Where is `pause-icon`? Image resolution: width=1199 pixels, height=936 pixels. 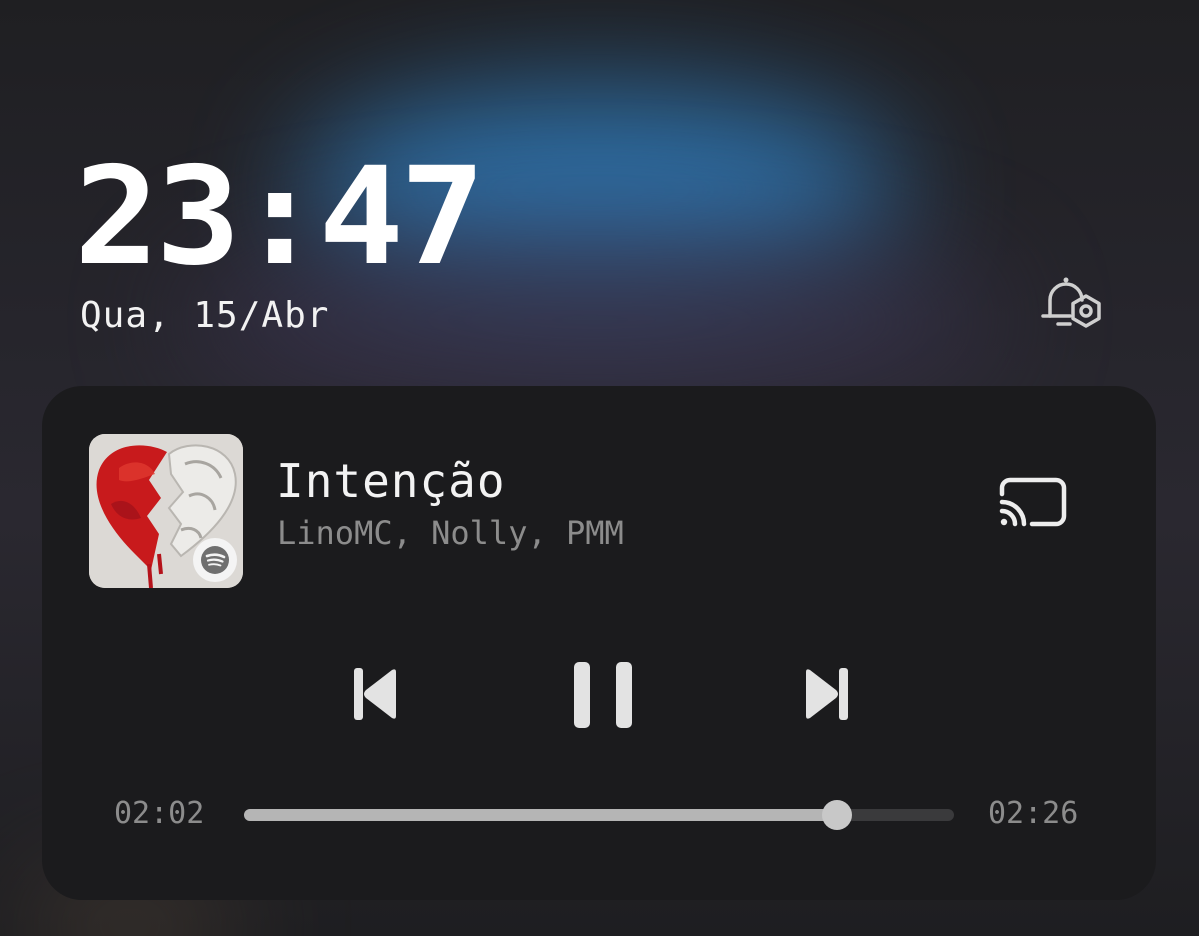 pause-icon is located at coordinates (603, 695).